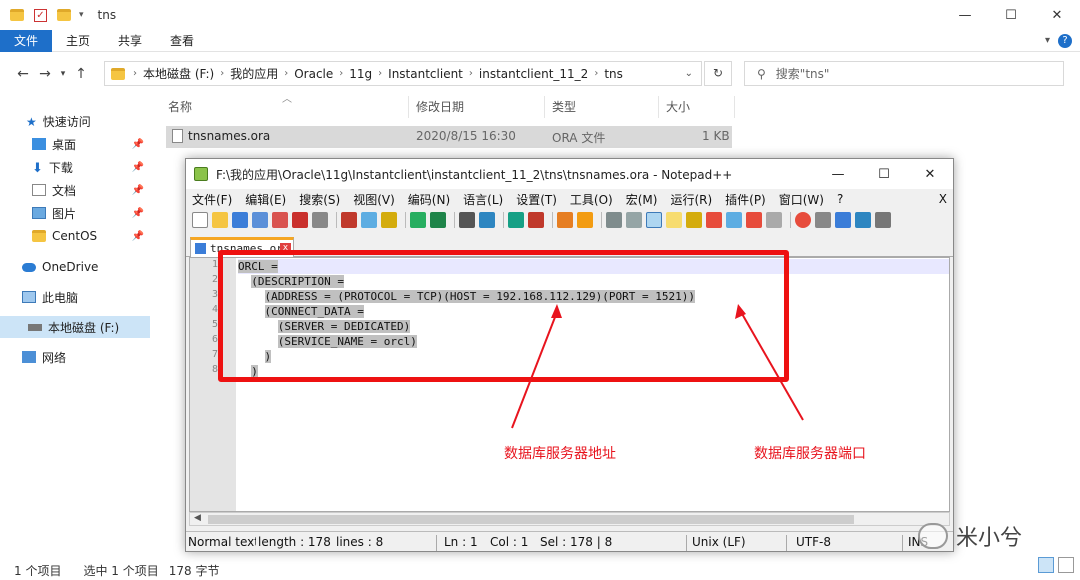 This screenshot has height=580, width=1080. What do you see at coordinates (933, 536) in the screenshot?
I see `wechat-icon` at bounding box center [933, 536].